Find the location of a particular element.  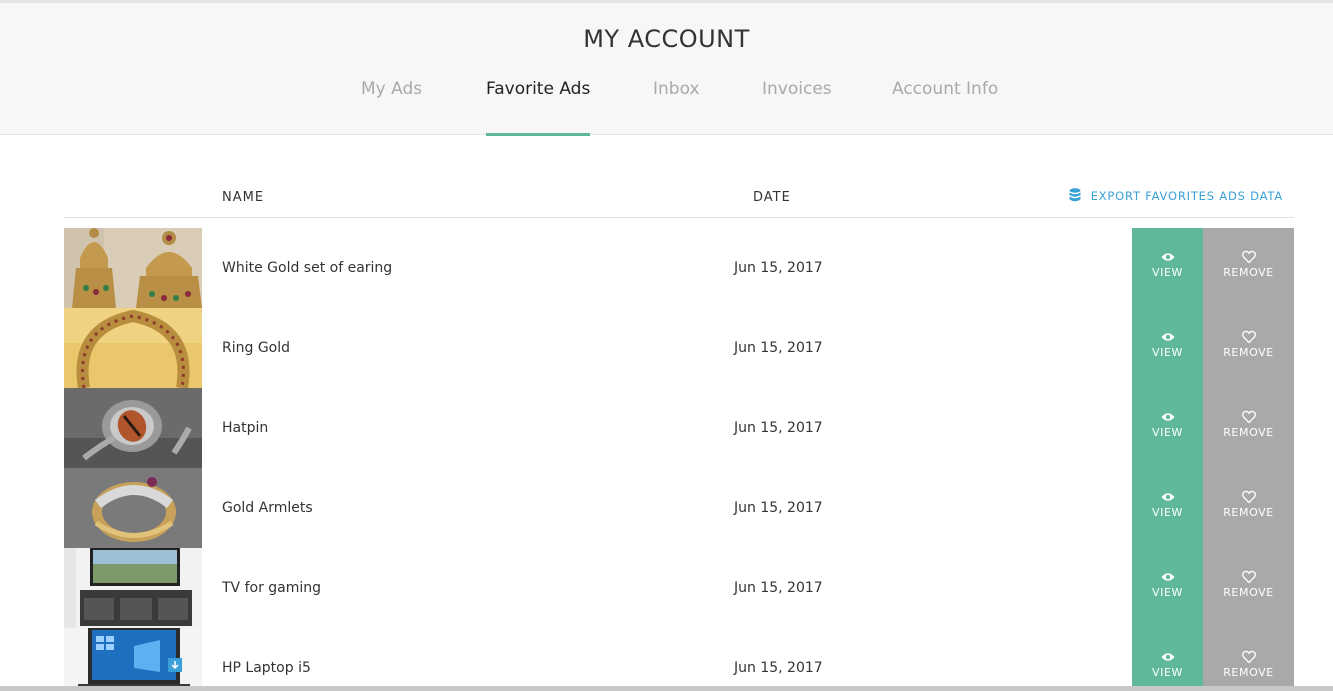

tab-account-info: Account Info is located at coordinates (945, 107).